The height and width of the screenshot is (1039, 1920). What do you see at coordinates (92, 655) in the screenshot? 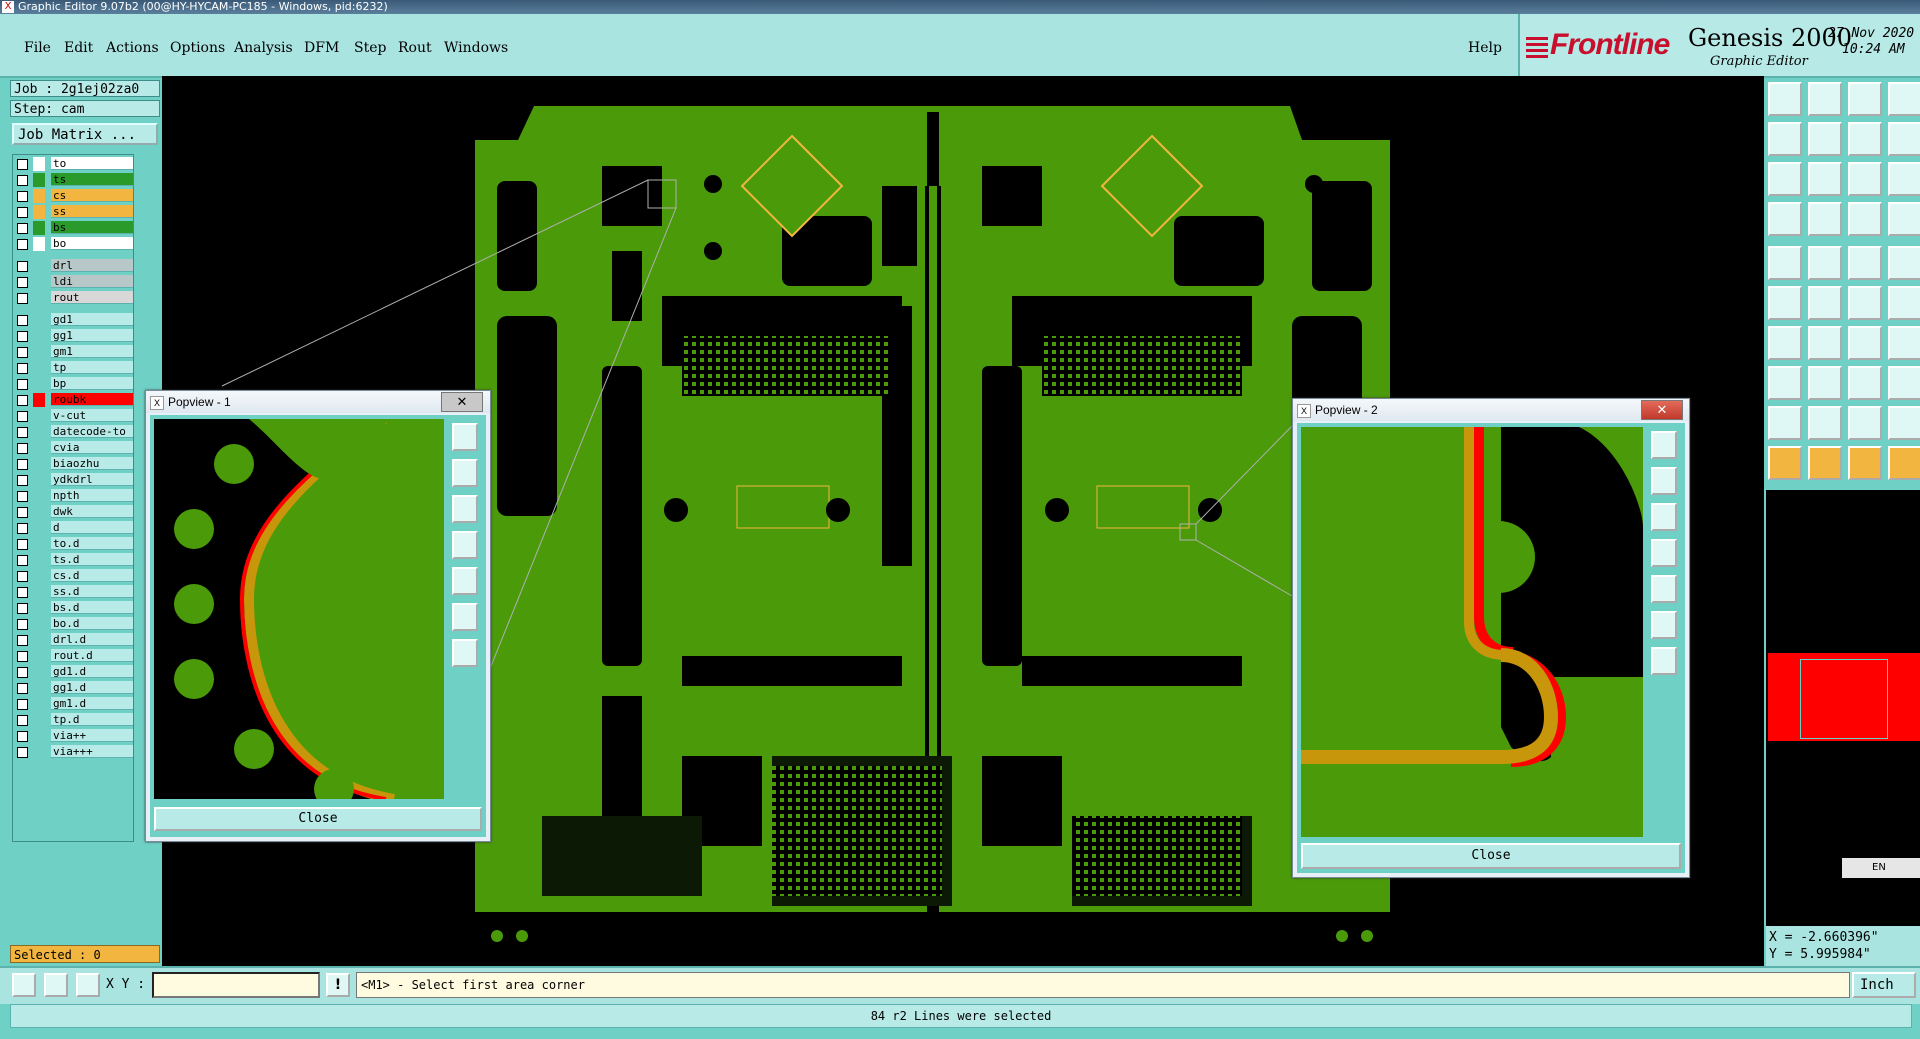
I see `layer-name: rout.d` at bounding box center [92, 655].